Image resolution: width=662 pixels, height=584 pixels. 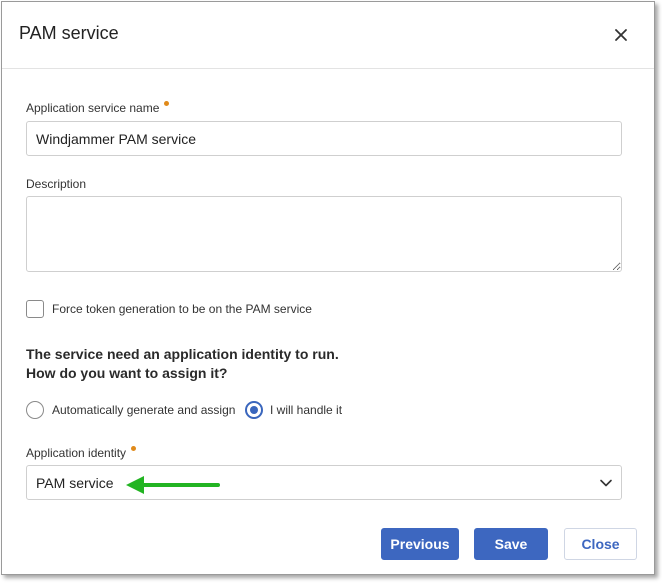 What do you see at coordinates (606, 483) in the screenshot?
I see `chevron-down-icon` at bounding box center [606, 483].